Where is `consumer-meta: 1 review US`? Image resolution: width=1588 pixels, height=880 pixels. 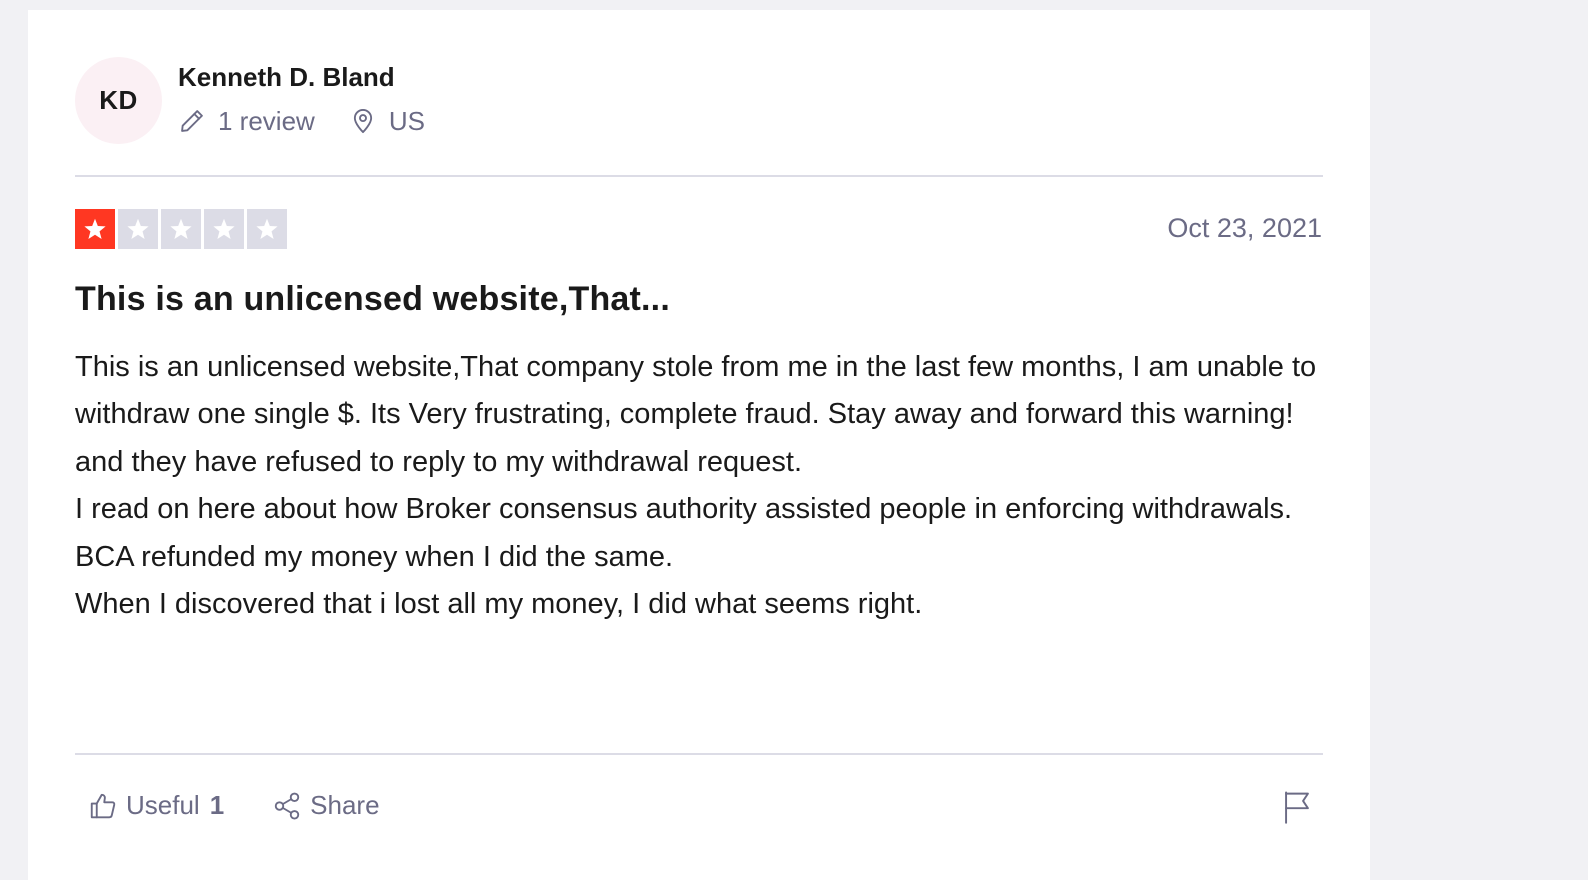 consumer-meta: 1 review US is located at coordinates (301, 121).